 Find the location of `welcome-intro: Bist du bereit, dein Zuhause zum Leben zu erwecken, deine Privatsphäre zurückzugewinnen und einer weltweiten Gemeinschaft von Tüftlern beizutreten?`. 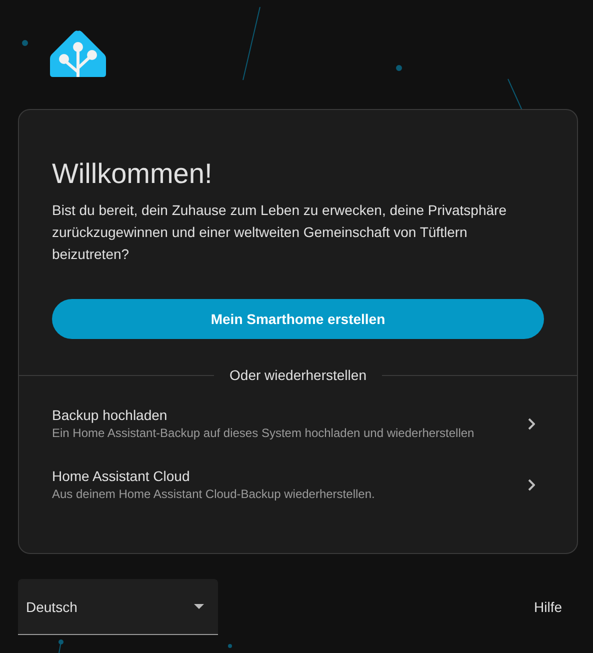

welcome-intro: Bist du bereit, dein Zuhause zum Leben zu erwecken, deine Privatsphäre zurückzugewinnen und einer weltweiten Gemeinschaft von Tüftlern beizutreten? is located at coordinates (280, 232).